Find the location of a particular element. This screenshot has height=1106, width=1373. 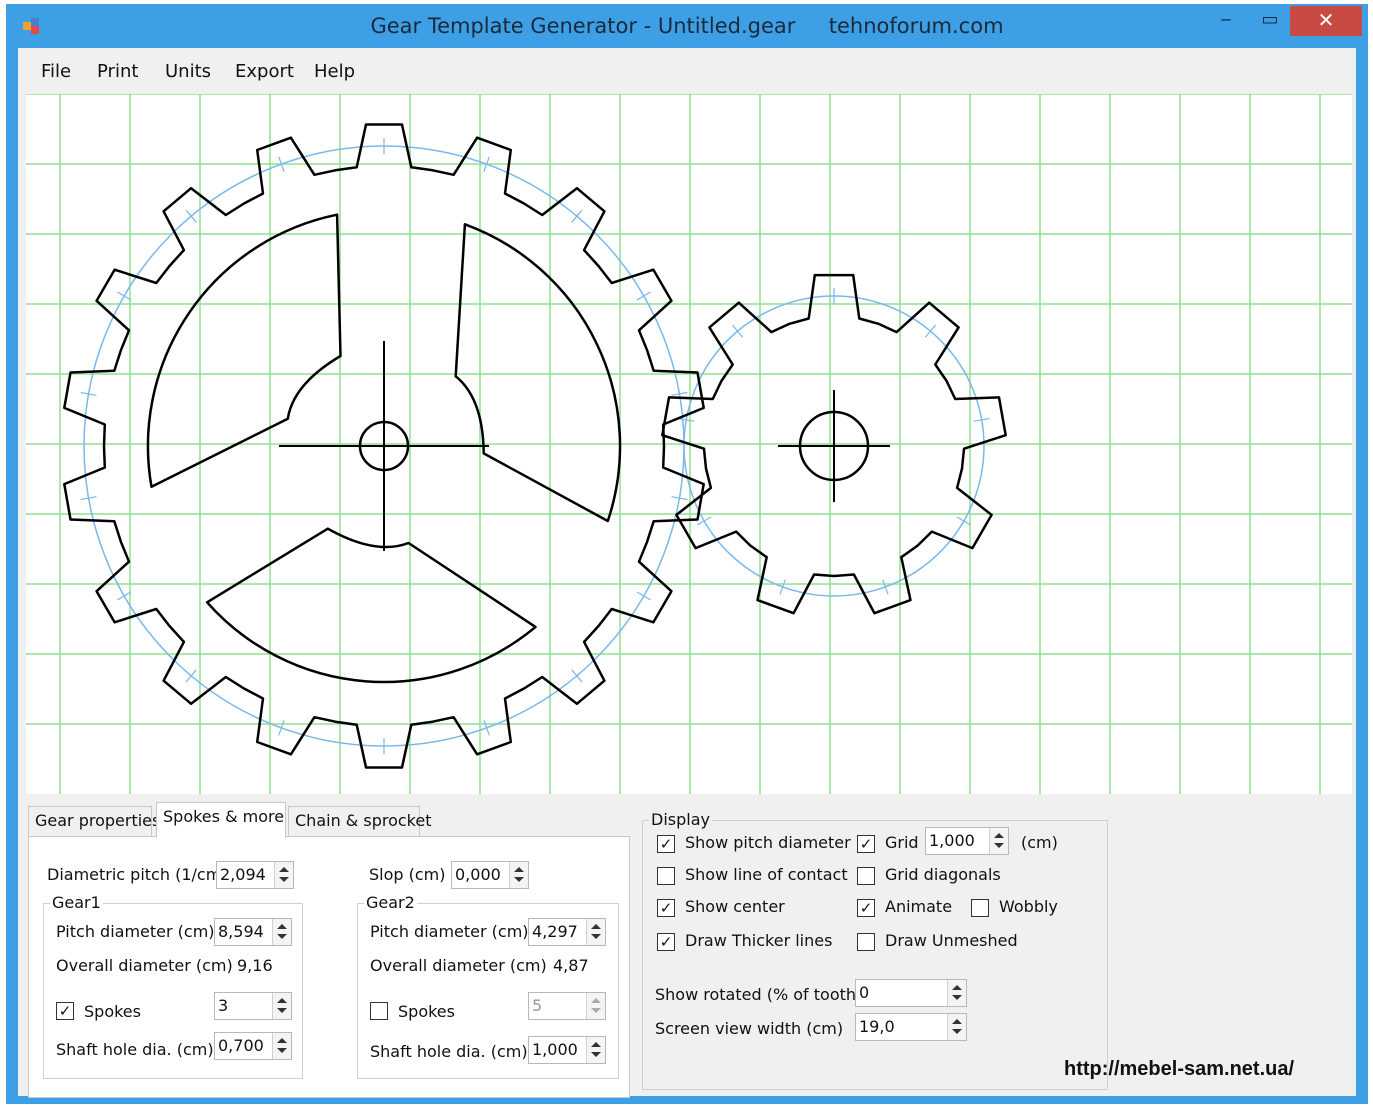

gear1-title: Gear1 is located at coordinates (76, 902).